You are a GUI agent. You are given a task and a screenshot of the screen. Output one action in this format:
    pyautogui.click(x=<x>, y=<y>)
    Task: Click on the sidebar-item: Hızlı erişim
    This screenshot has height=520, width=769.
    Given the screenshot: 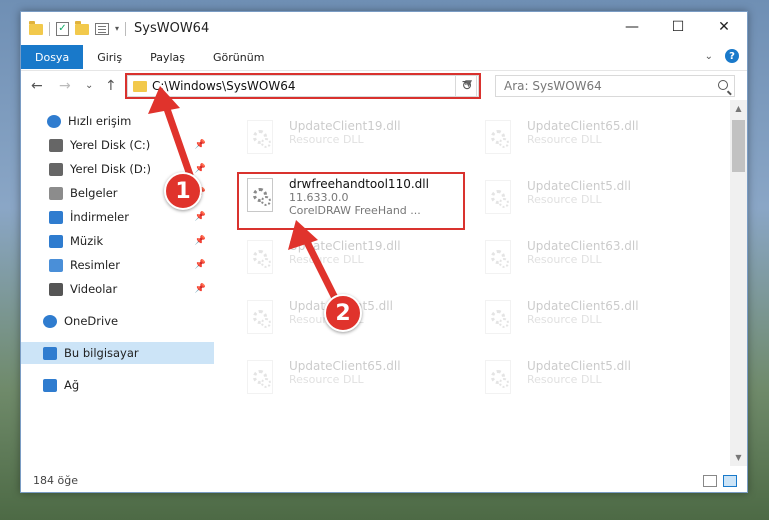 What is the action you would take?
    pyautogui.click(x=117, y=121)
    